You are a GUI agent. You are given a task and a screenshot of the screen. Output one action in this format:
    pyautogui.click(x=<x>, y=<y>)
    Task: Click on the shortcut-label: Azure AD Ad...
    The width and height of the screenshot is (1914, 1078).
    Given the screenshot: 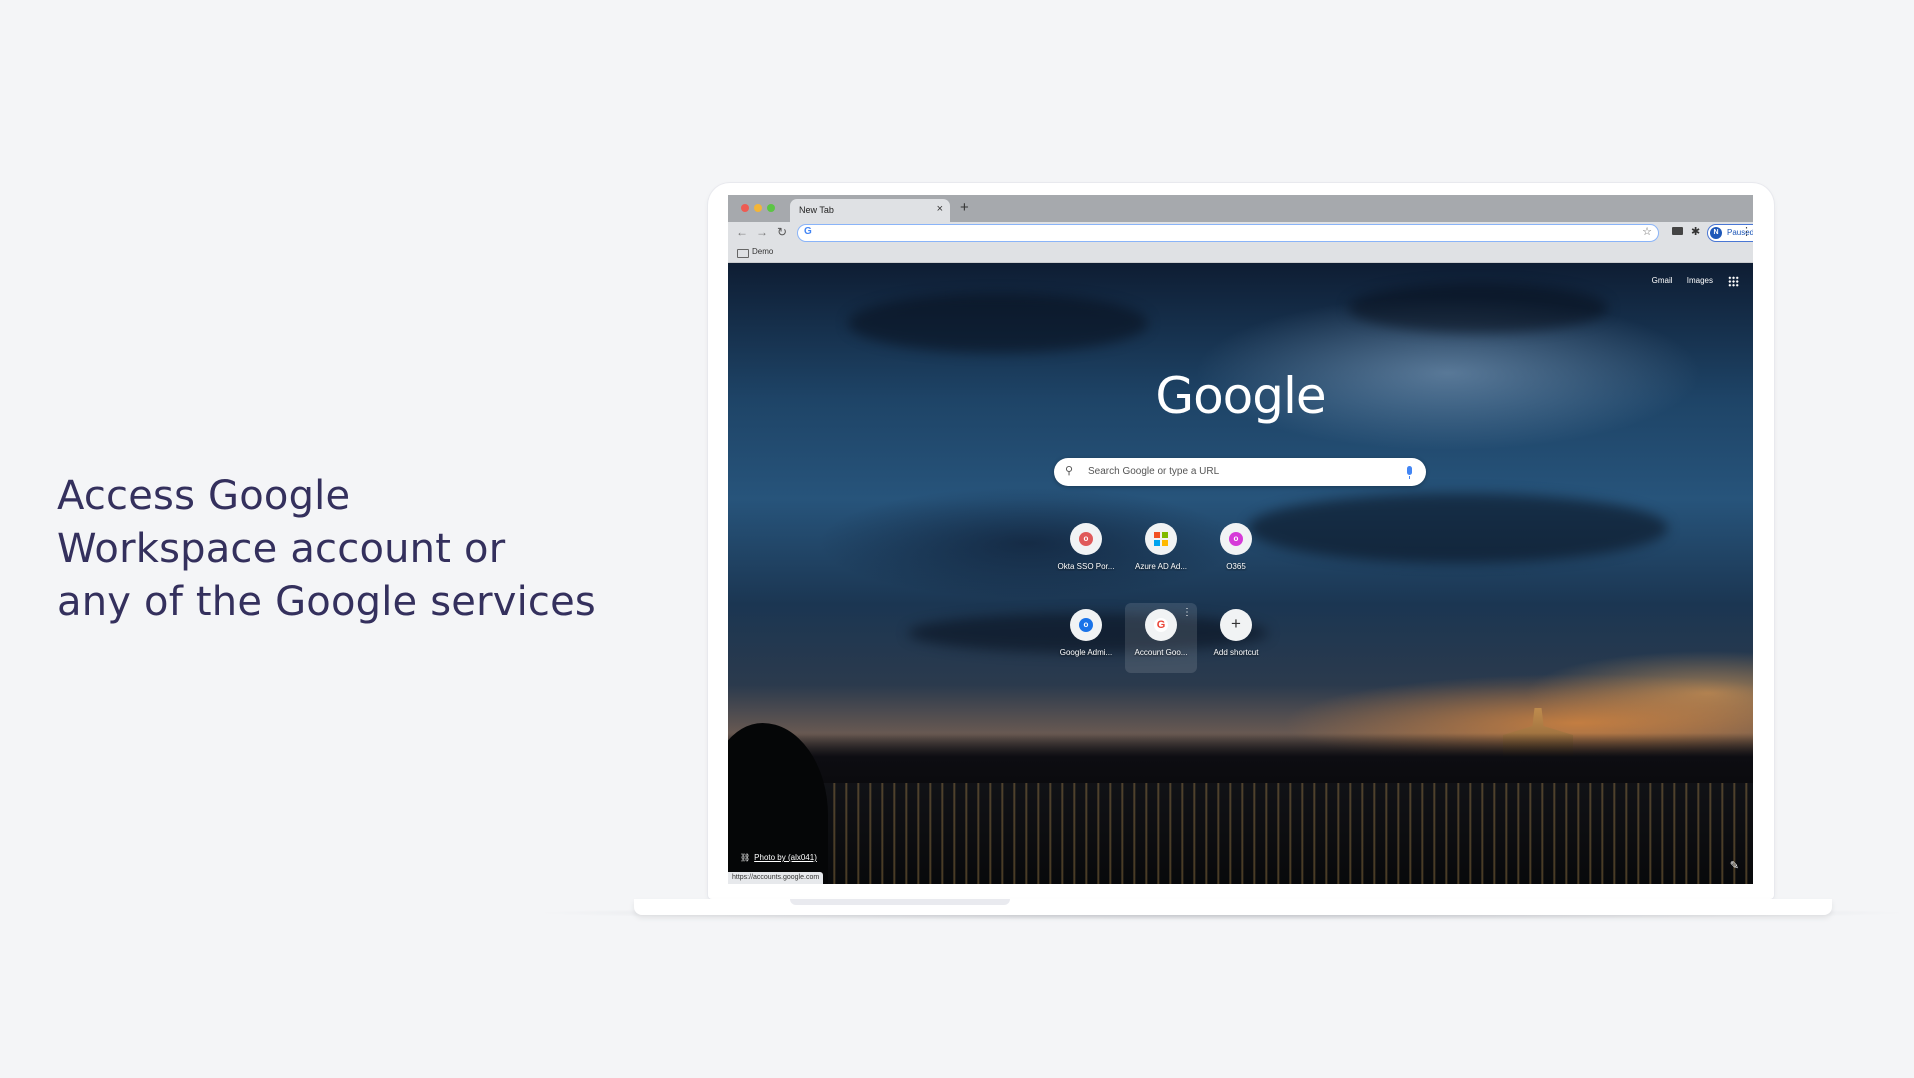 What is the action you would take?
    pyautogui.click(x=1161, y=566)
    